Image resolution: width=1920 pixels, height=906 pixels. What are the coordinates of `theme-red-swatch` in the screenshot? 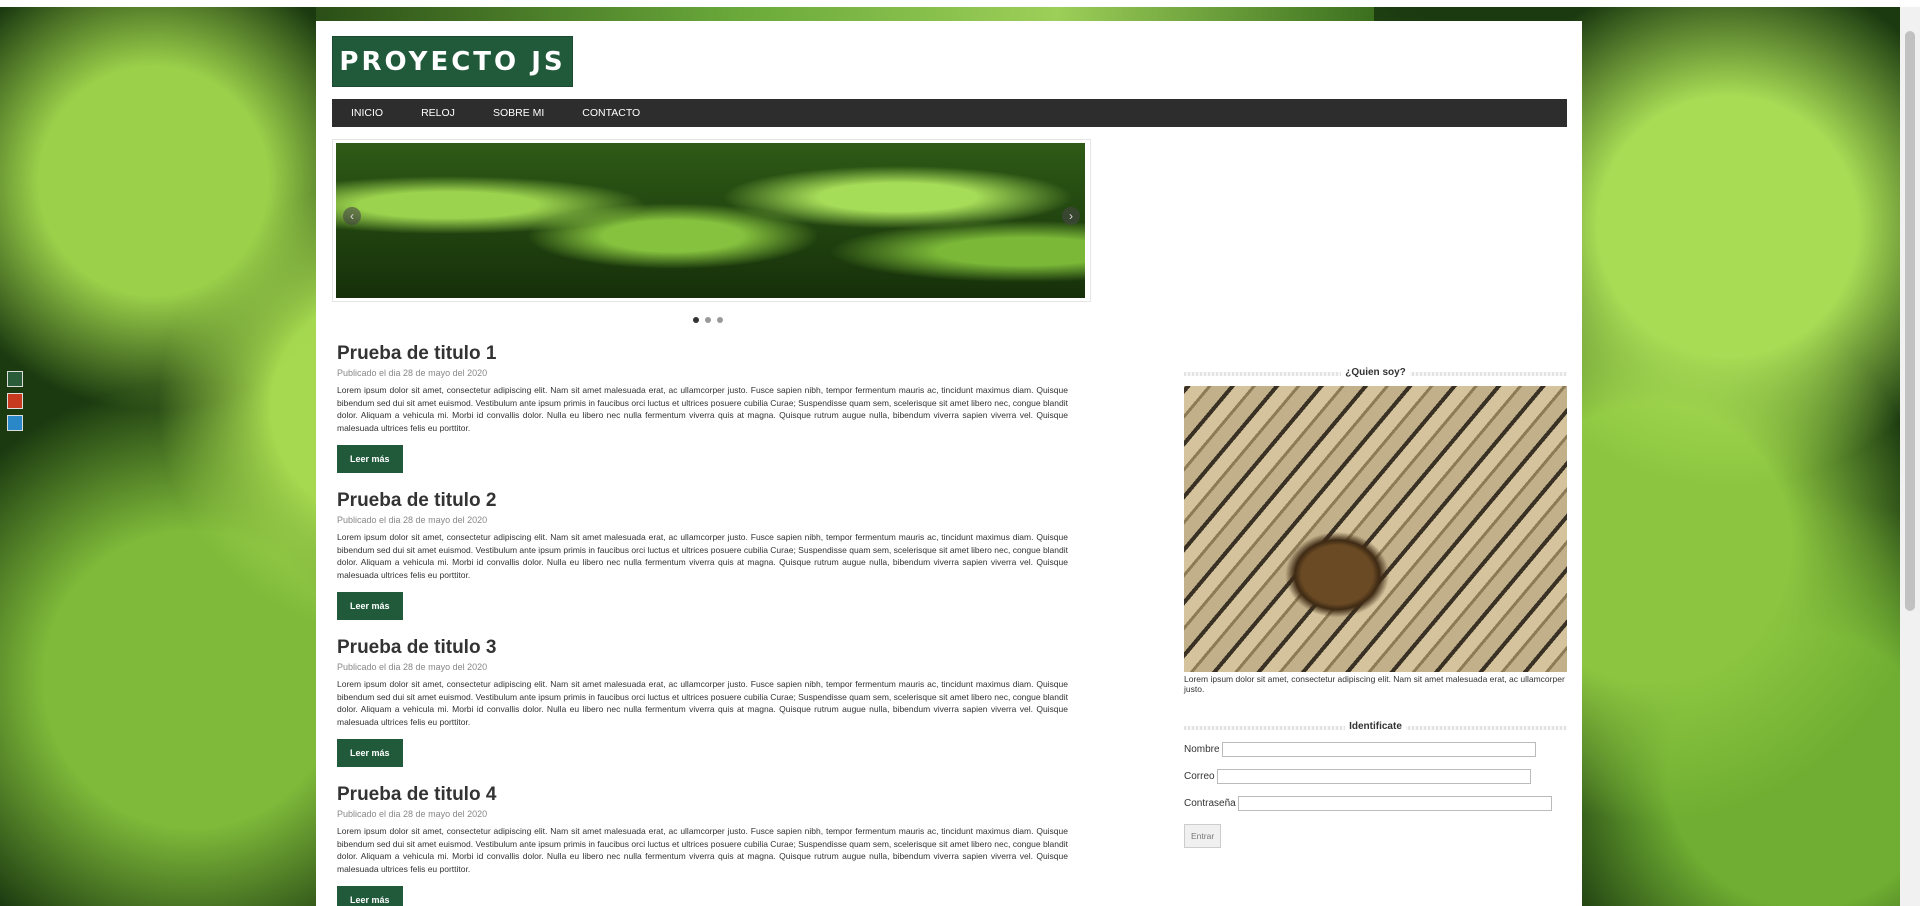 It's located at (15, 401).